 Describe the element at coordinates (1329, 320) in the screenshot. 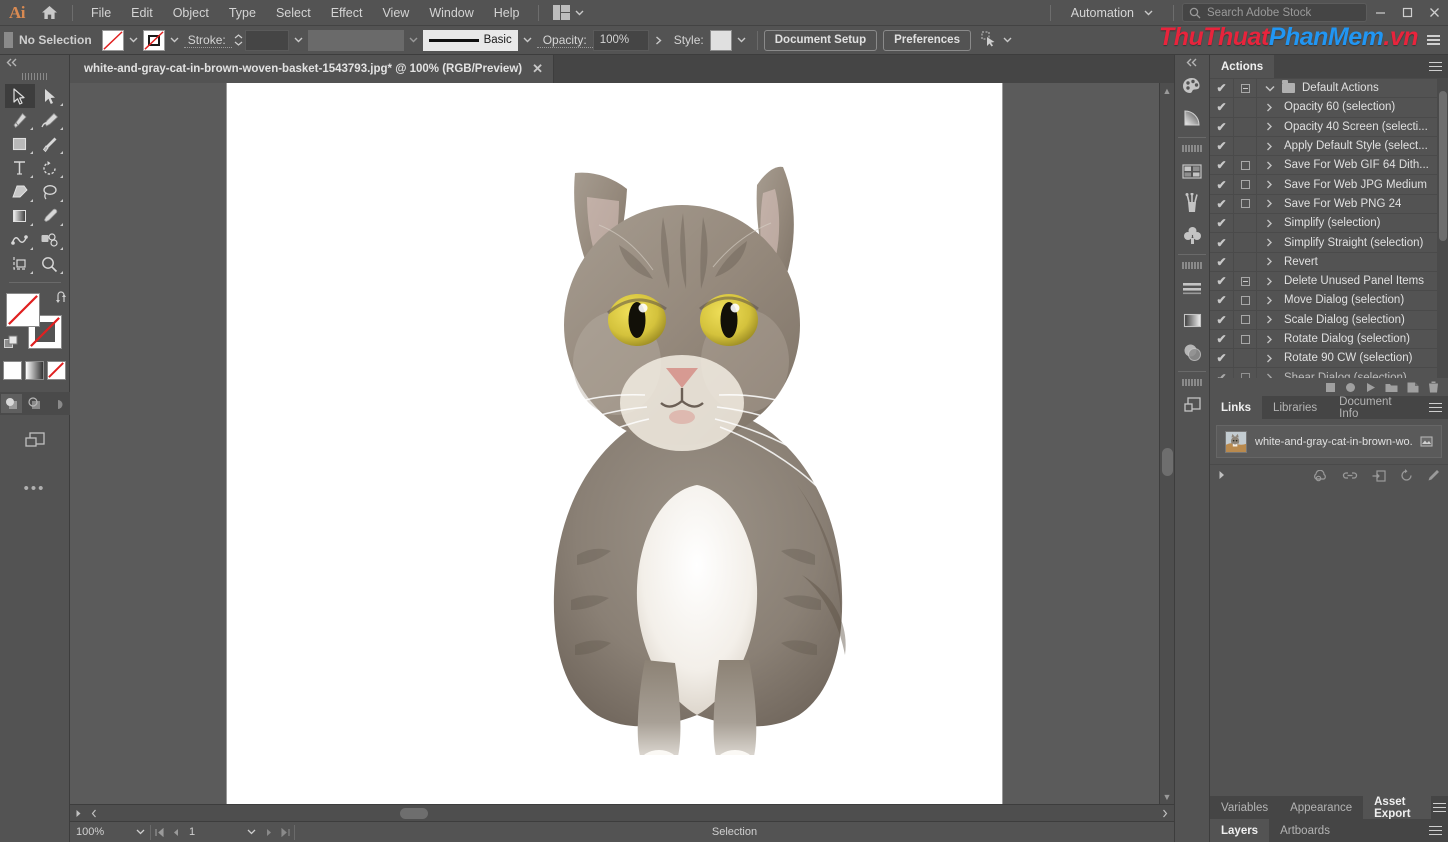

I see `action-row: ✔ Scale Dialog (selection)` at that location.